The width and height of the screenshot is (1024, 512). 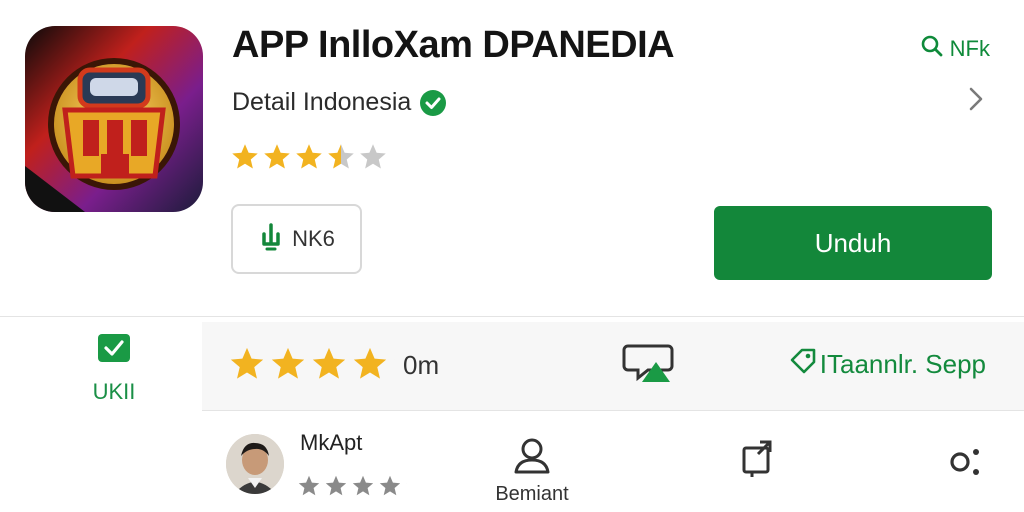 I want to click on reviewer-name: MkApt, so click(x=331, y=442).